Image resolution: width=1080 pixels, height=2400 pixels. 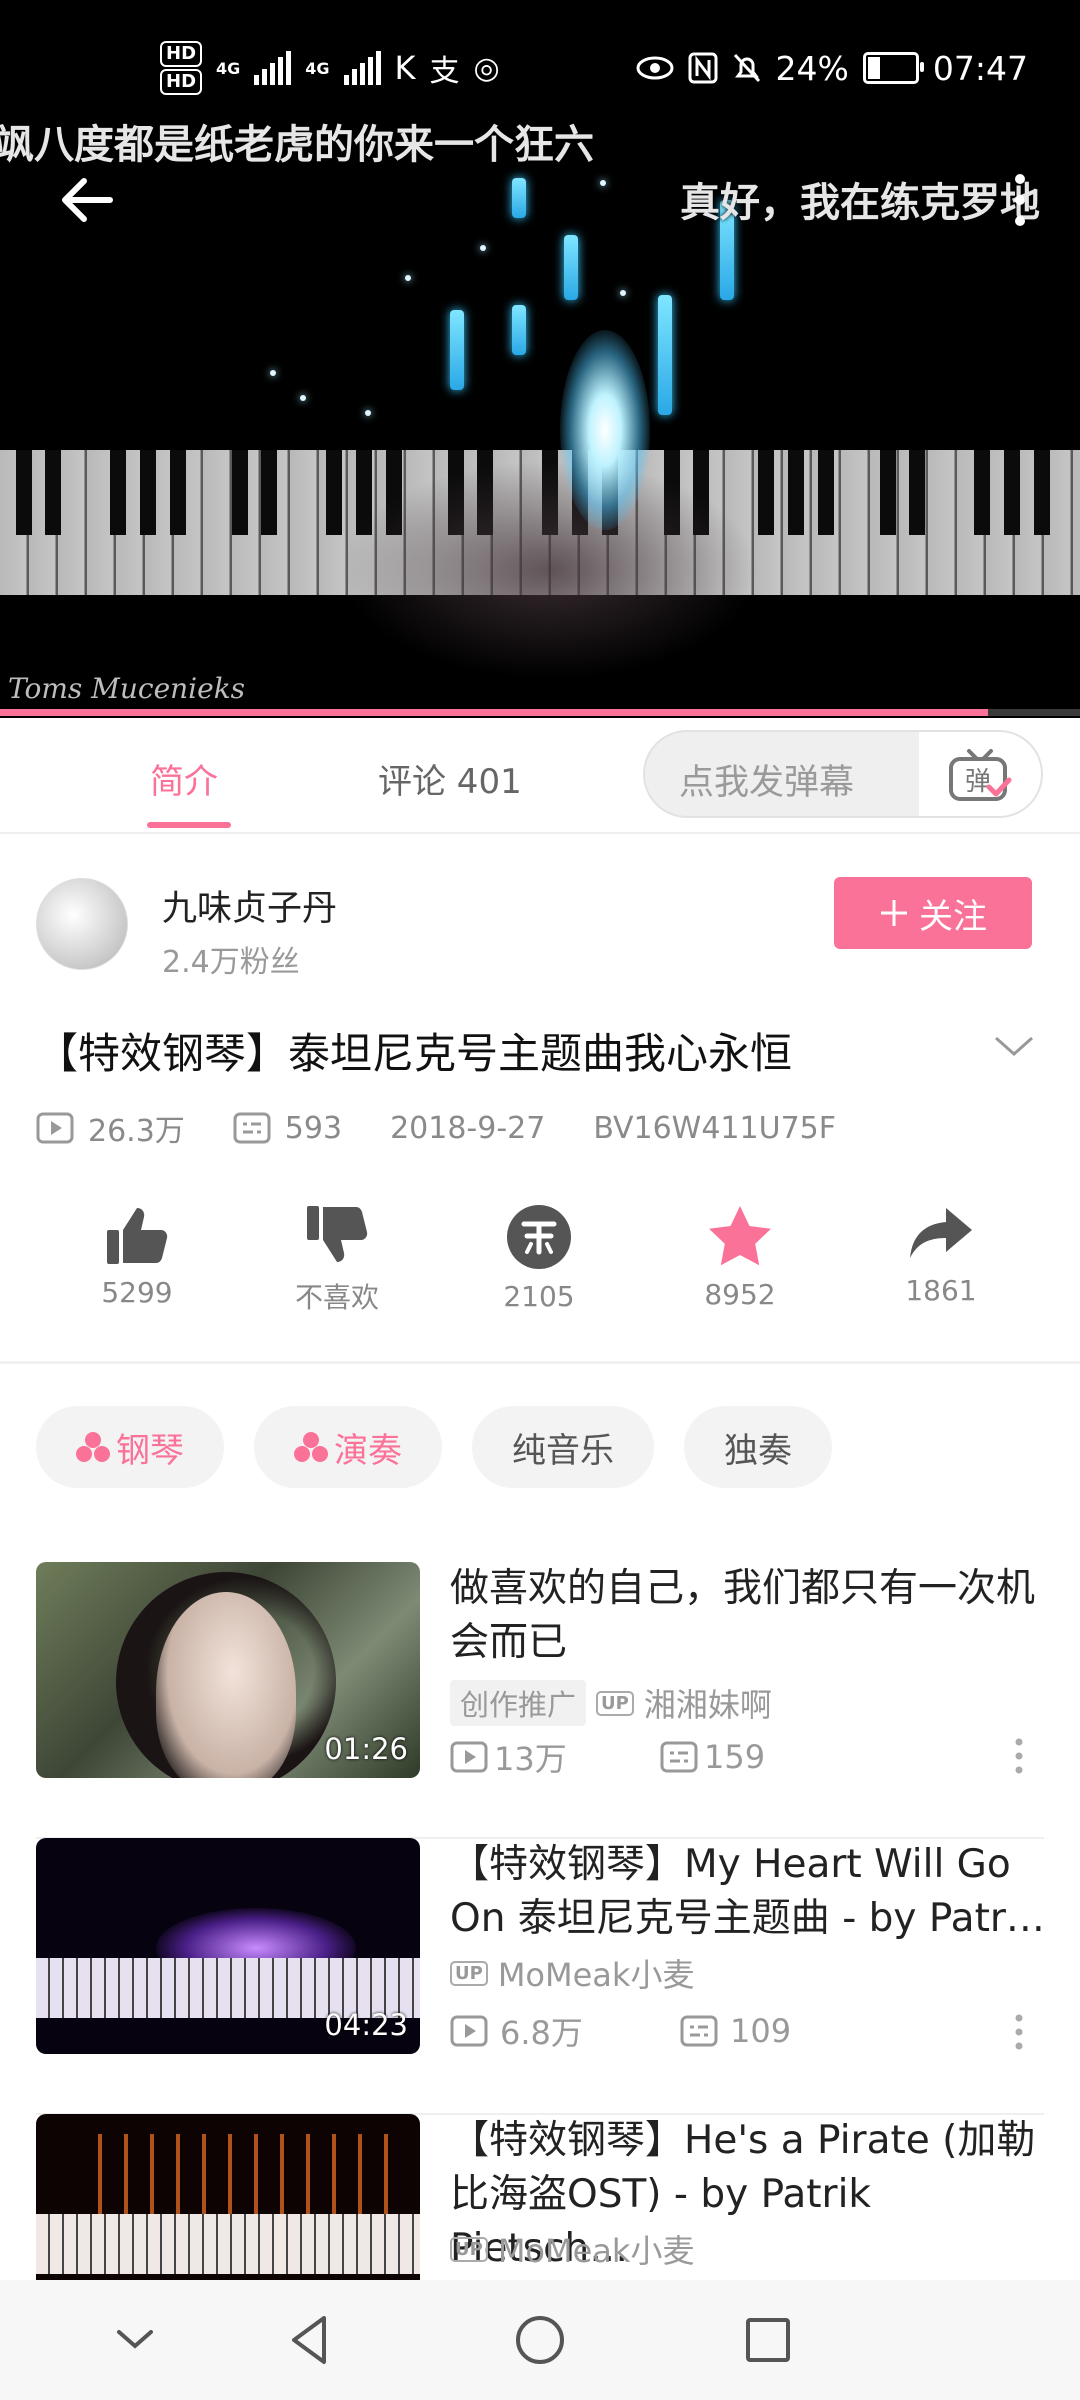 What do you see at coordinates (150, 1450) in the screenshot?
I see `tag-label: 钢琴` at bounding box center [150, 1450].